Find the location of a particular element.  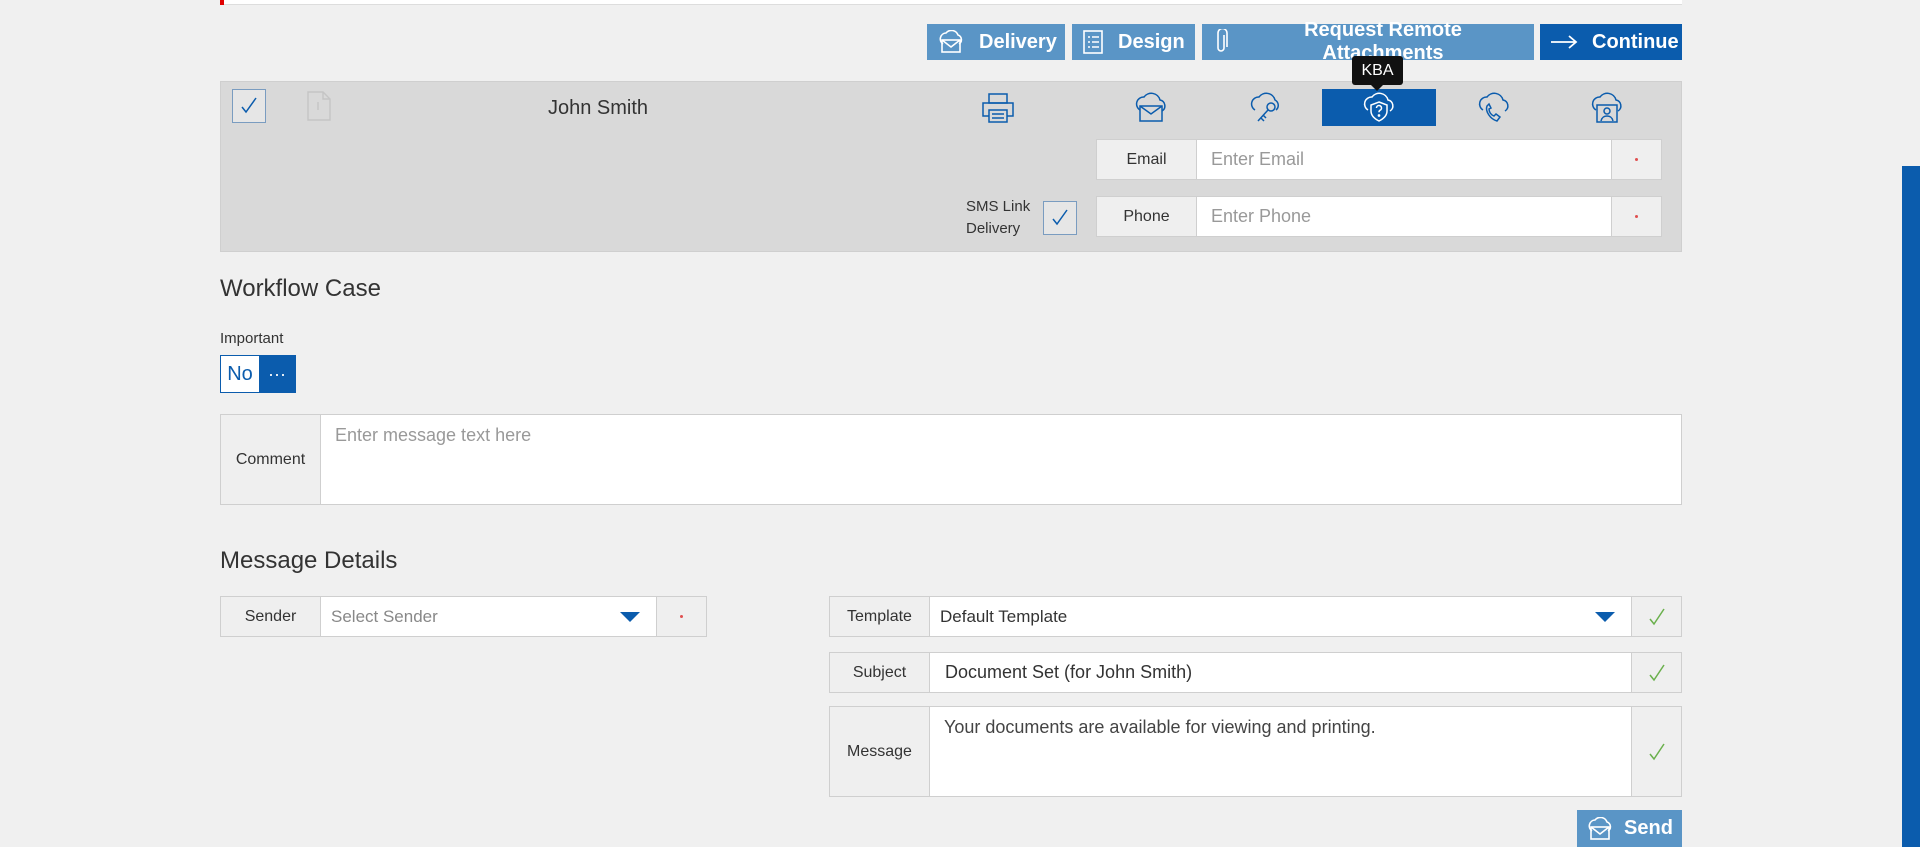

delivery-label: Delivery is located at coordinates (1018, 41).